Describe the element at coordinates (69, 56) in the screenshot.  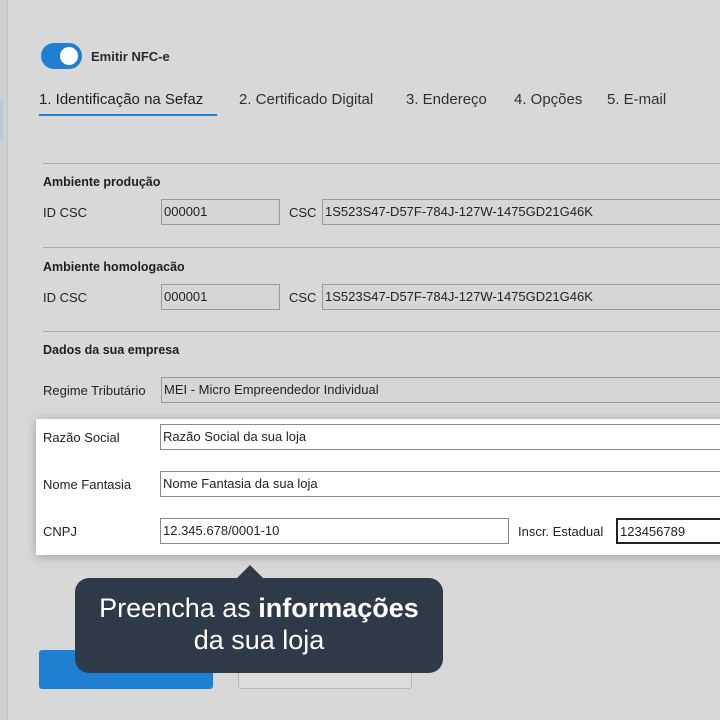
I see `toggle-knob` at that location.